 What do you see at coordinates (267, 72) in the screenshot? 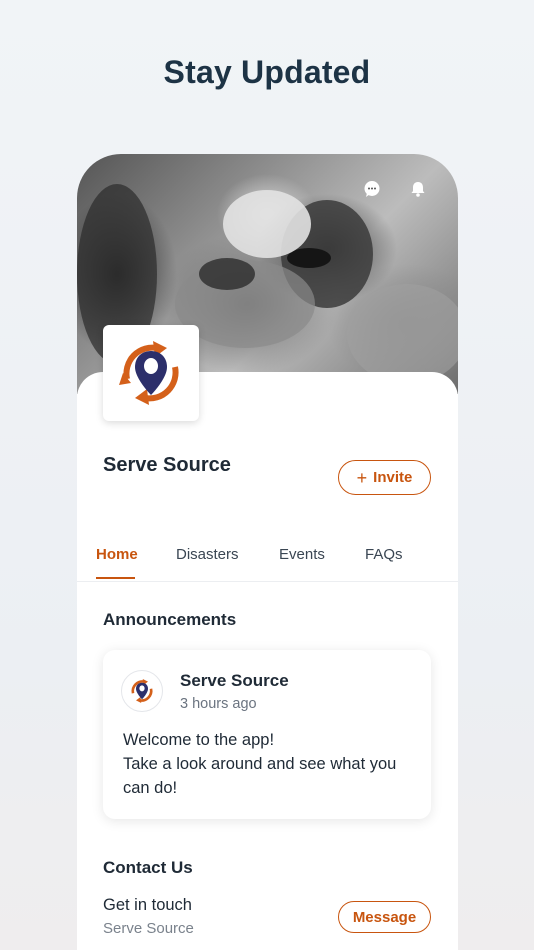
I see `page-headline: Stay Updated` at bounding box center [267, 72].